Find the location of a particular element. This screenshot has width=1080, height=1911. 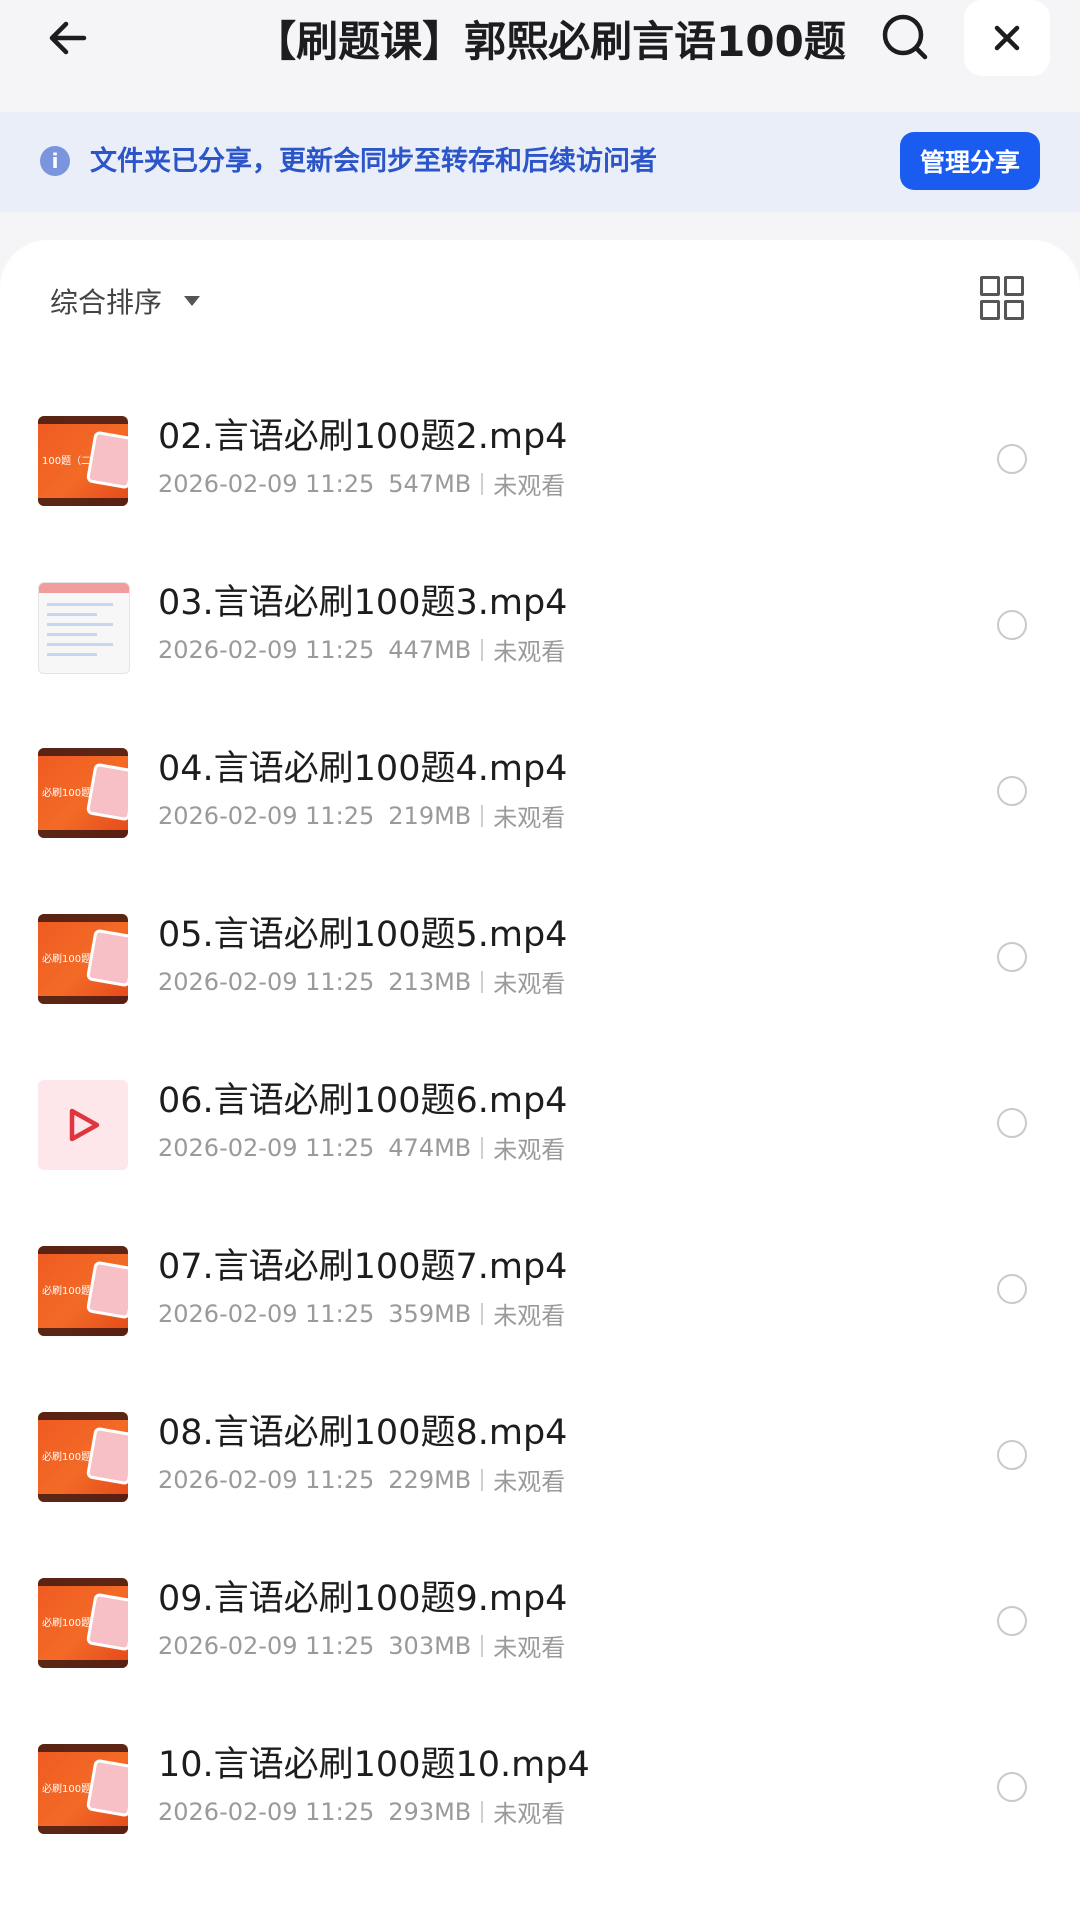

list-item: 06.言语必刷100题6.mp4 2026-02-09 11:25 474MB 未观看 is located at coordinates (540, 1153).